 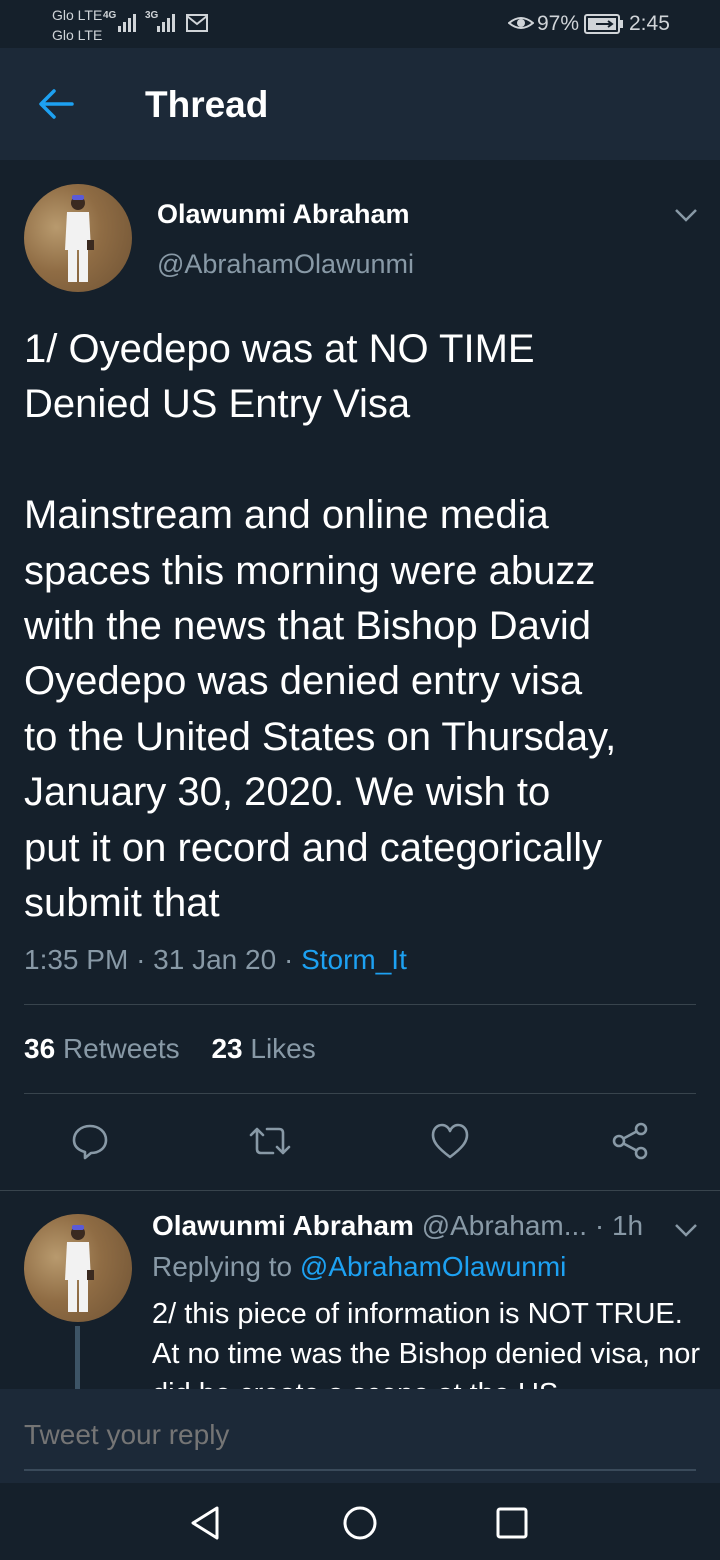 I want to click on share-icon, so click(x=630, y=1141).